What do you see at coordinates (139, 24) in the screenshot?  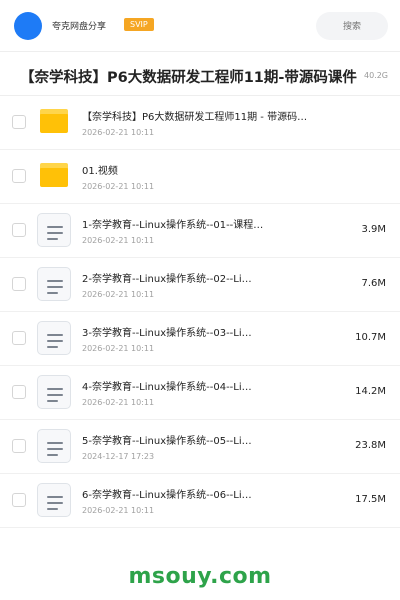 I see `svip-badge: SVIP` at bounding box center [139, 24].